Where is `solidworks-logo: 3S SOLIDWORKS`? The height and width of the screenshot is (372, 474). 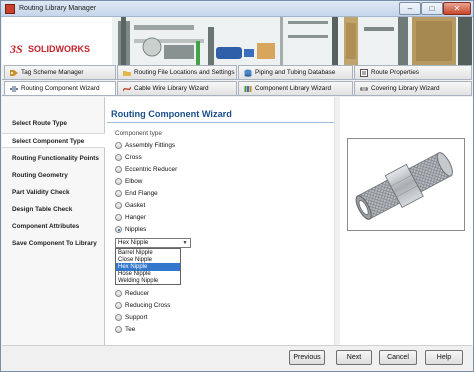 solidworks-logo: 3S SOLIDWORKS is located at coordinates (60, 51).